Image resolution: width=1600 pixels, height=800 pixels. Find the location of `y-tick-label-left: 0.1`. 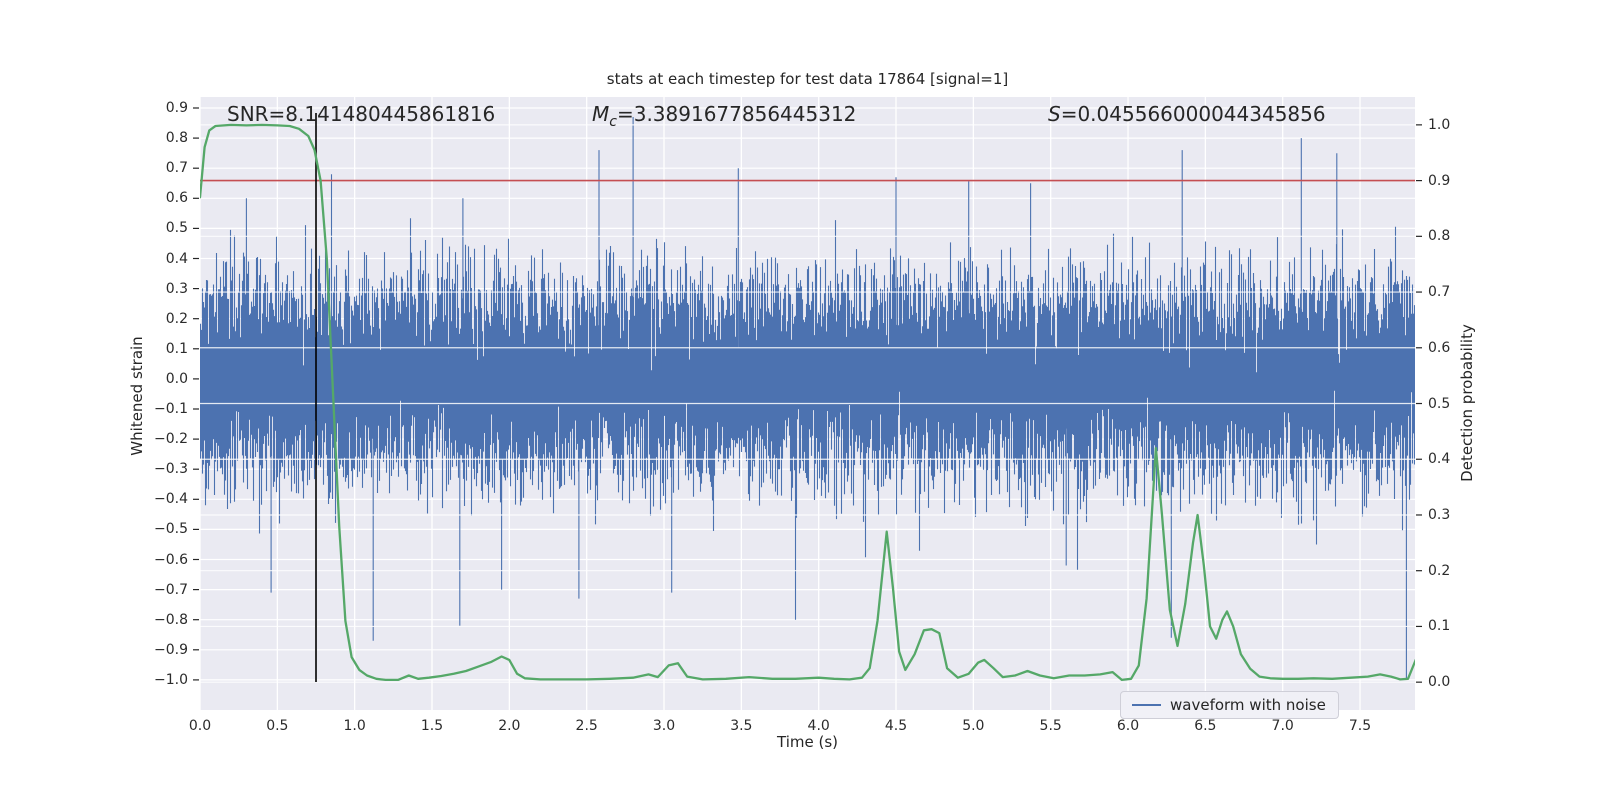

y-tick-label-left: 0.1 is located at coordinates (176, 348).